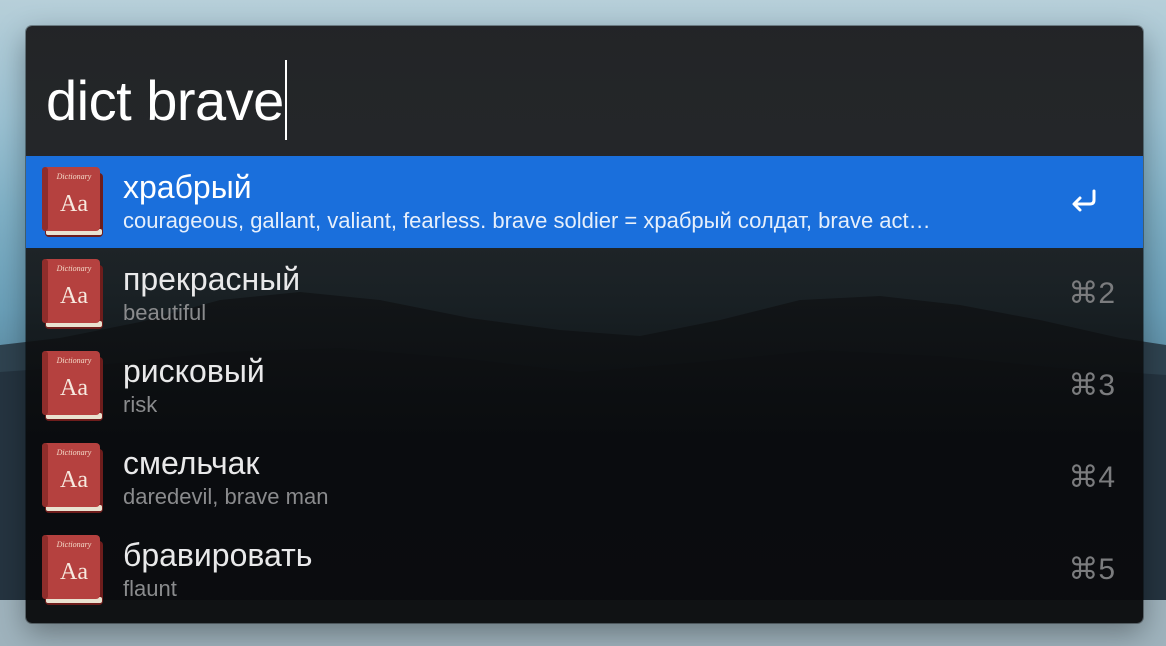 The image size is (1166, 646). What do you see at coordinates (1091, 293) in the screenshot?
I see `result-shortcut: ⌘2` at bounding box center [1091, 293].